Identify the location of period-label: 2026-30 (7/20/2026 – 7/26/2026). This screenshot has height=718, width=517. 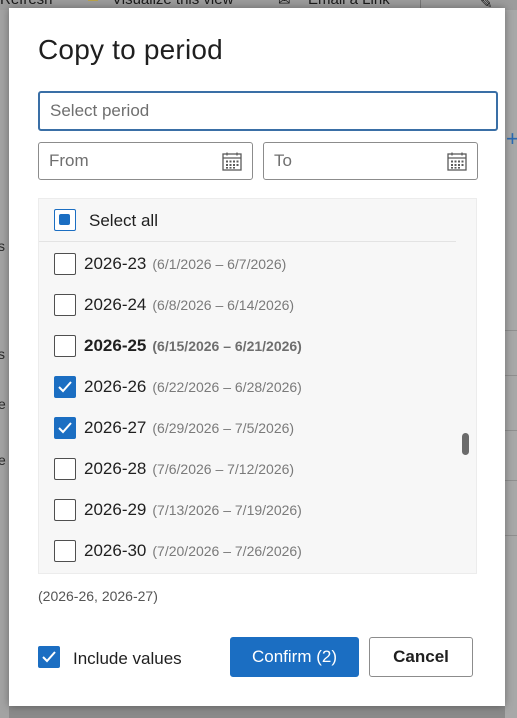
(193, 551).